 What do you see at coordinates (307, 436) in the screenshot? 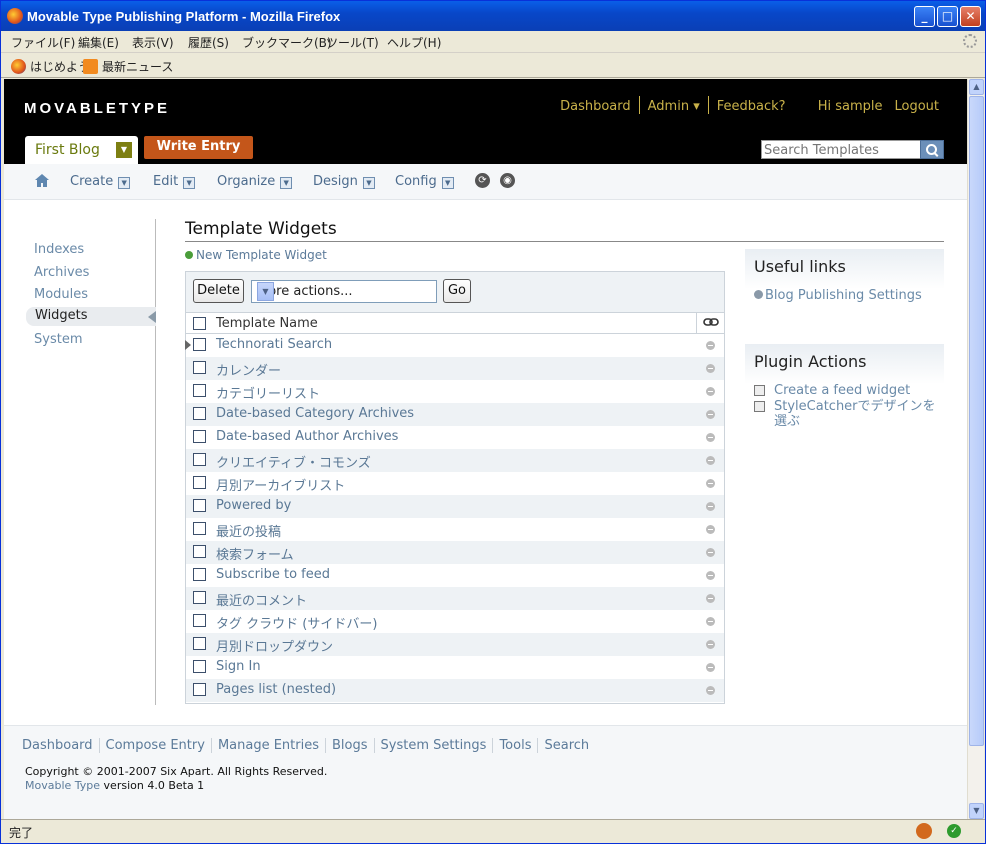
I see `template-name-link: Date-based Author Archives` at bounding box center [307, 436].